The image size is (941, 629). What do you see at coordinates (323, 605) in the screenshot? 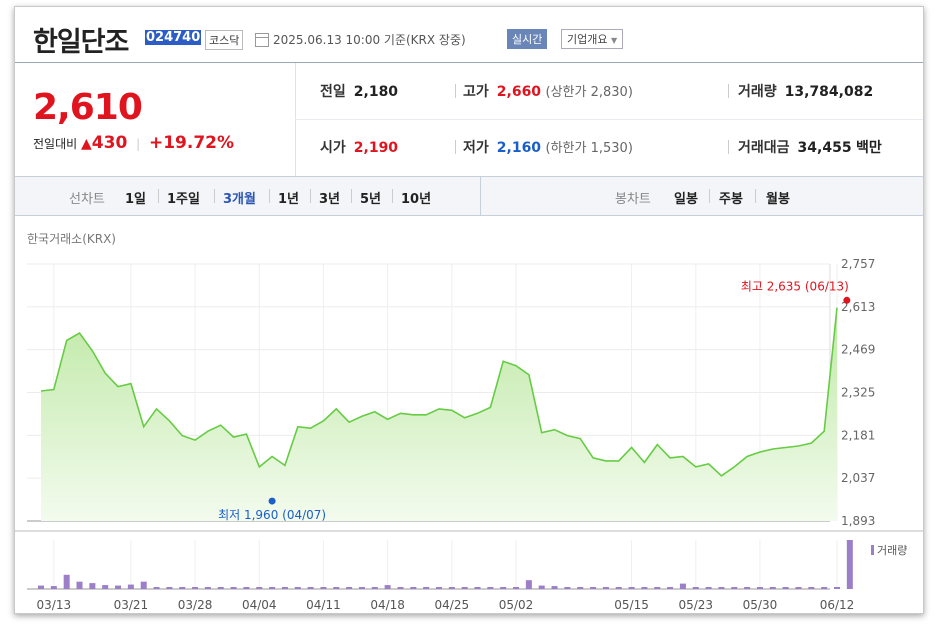
I see `x-tick-label: 04/11` at bounding box center [323, 605].